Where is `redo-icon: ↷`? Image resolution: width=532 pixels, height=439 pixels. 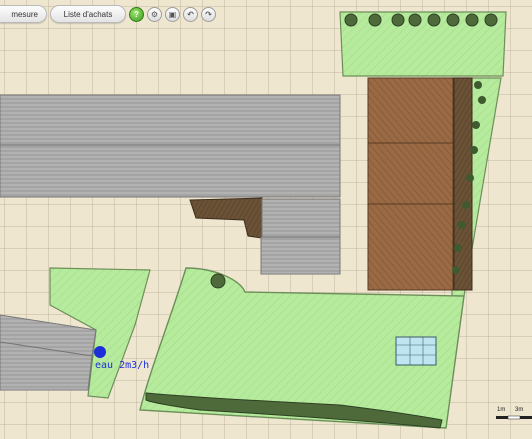 redo-icon: ↷ is located at coordinates (208, 14).